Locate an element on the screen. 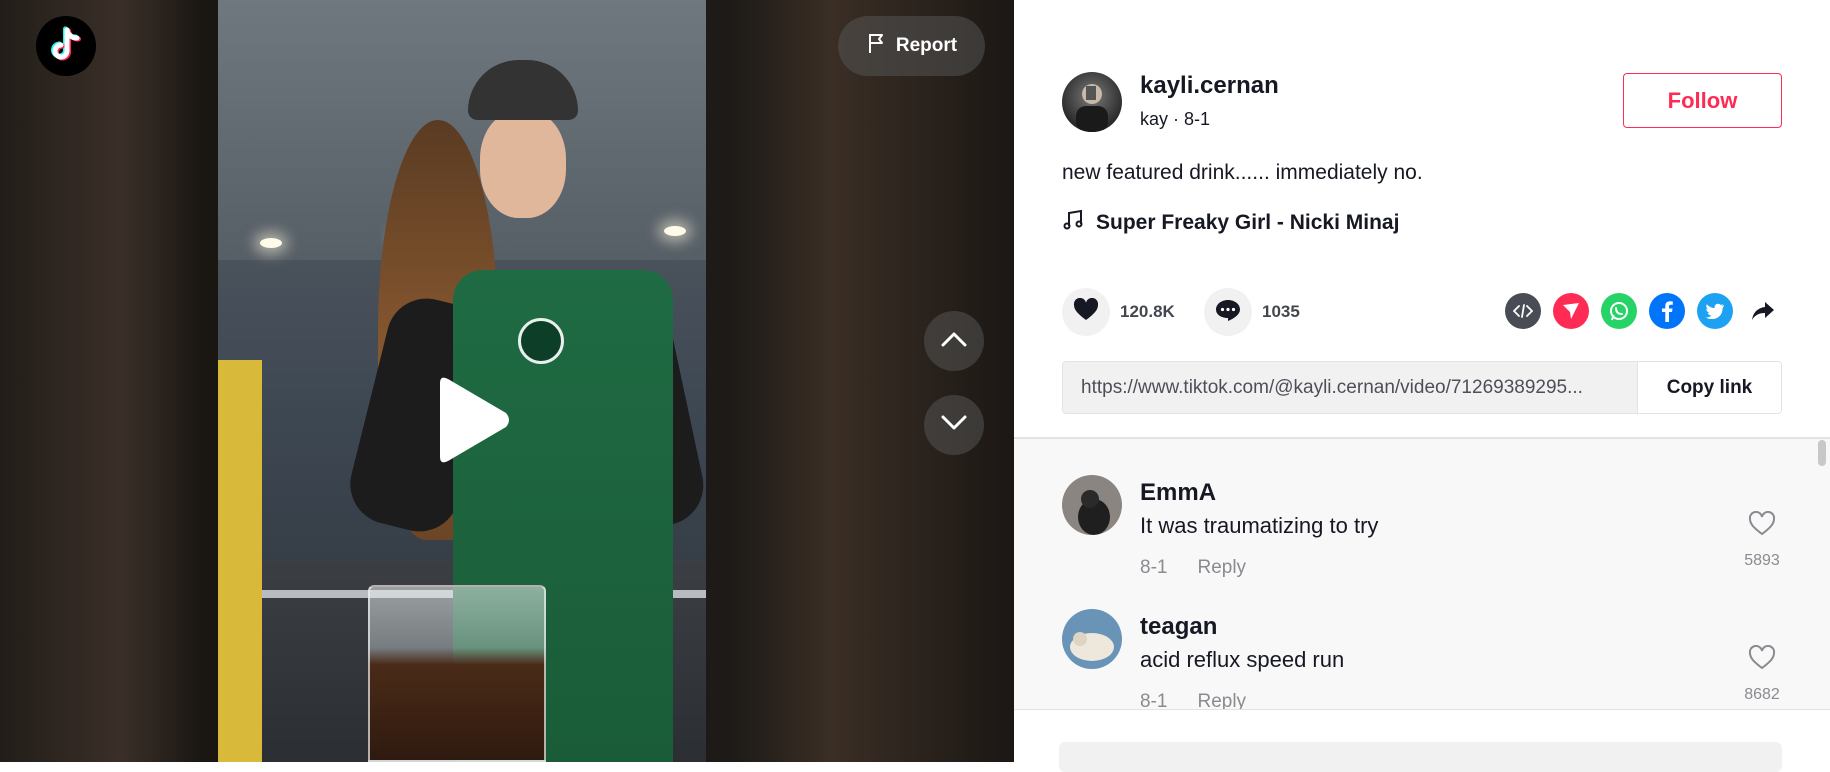 This screenshot has height=772, width=1830. commenter-name: EmmA is located at coordinates (1178, 493).